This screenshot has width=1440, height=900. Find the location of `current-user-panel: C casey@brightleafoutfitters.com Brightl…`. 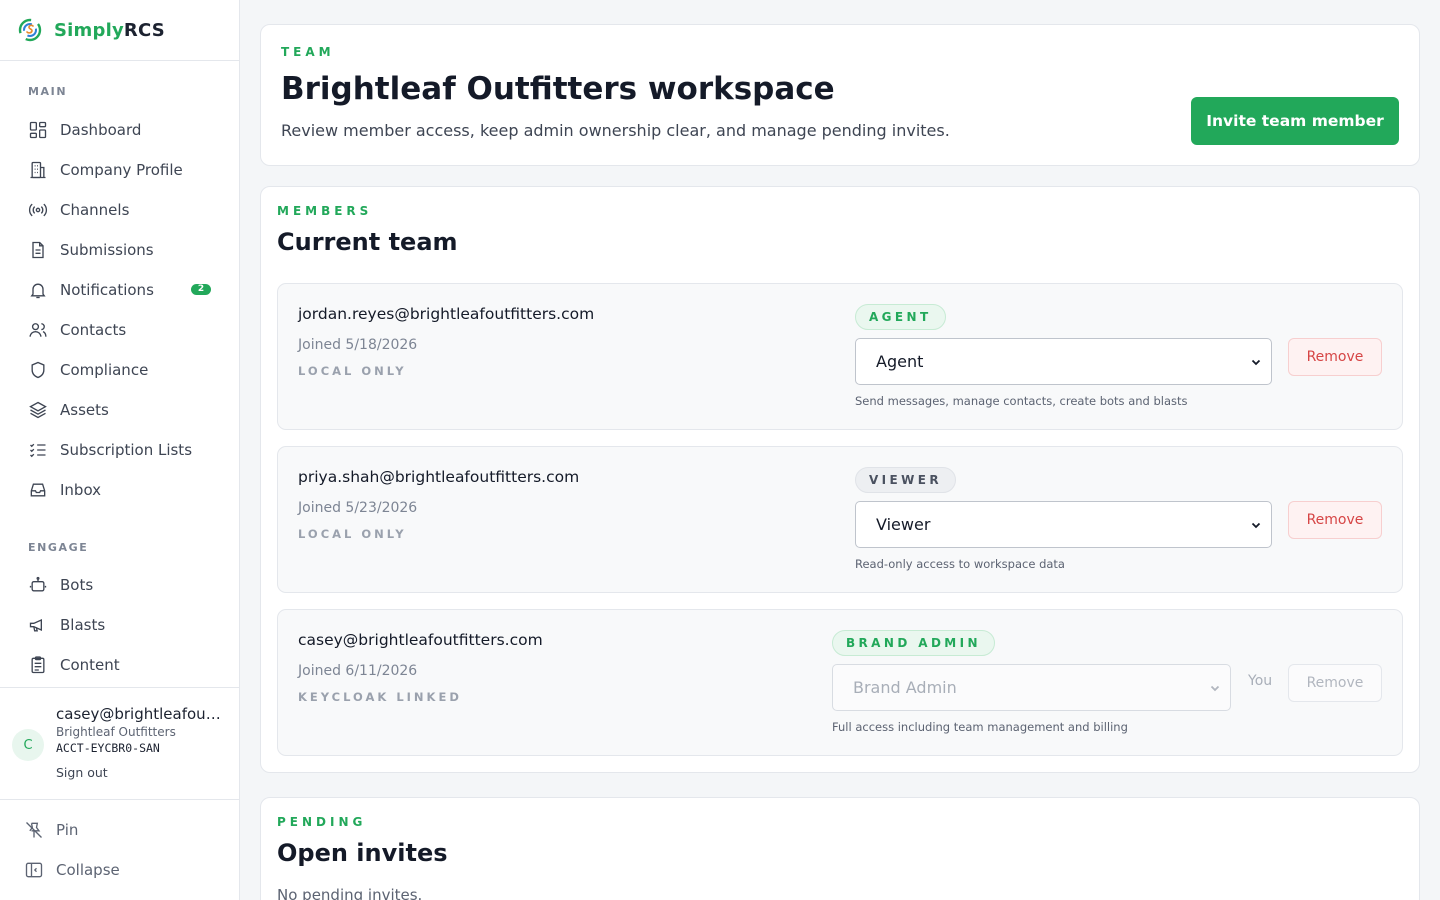

current-user-panel: C casey@brightleafoutfitters.com Brightl… is located at coordinates (119, 743).